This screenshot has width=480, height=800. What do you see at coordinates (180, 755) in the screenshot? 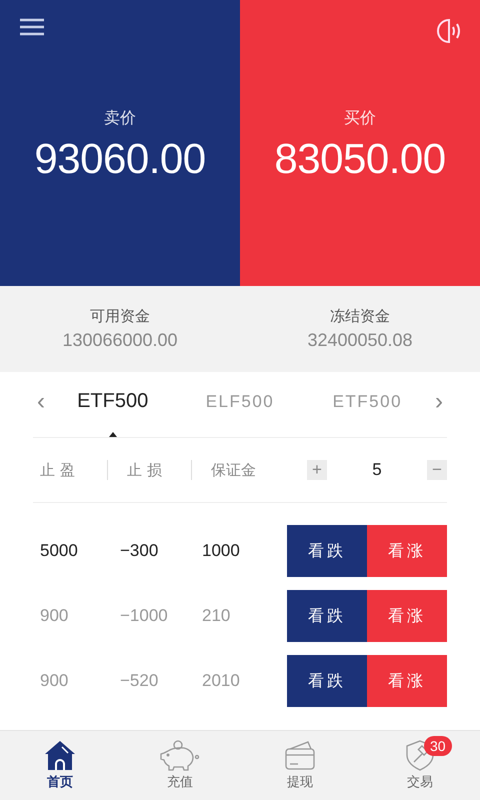
I see `piggy-bank-icon` at bounding box center [180, 755].